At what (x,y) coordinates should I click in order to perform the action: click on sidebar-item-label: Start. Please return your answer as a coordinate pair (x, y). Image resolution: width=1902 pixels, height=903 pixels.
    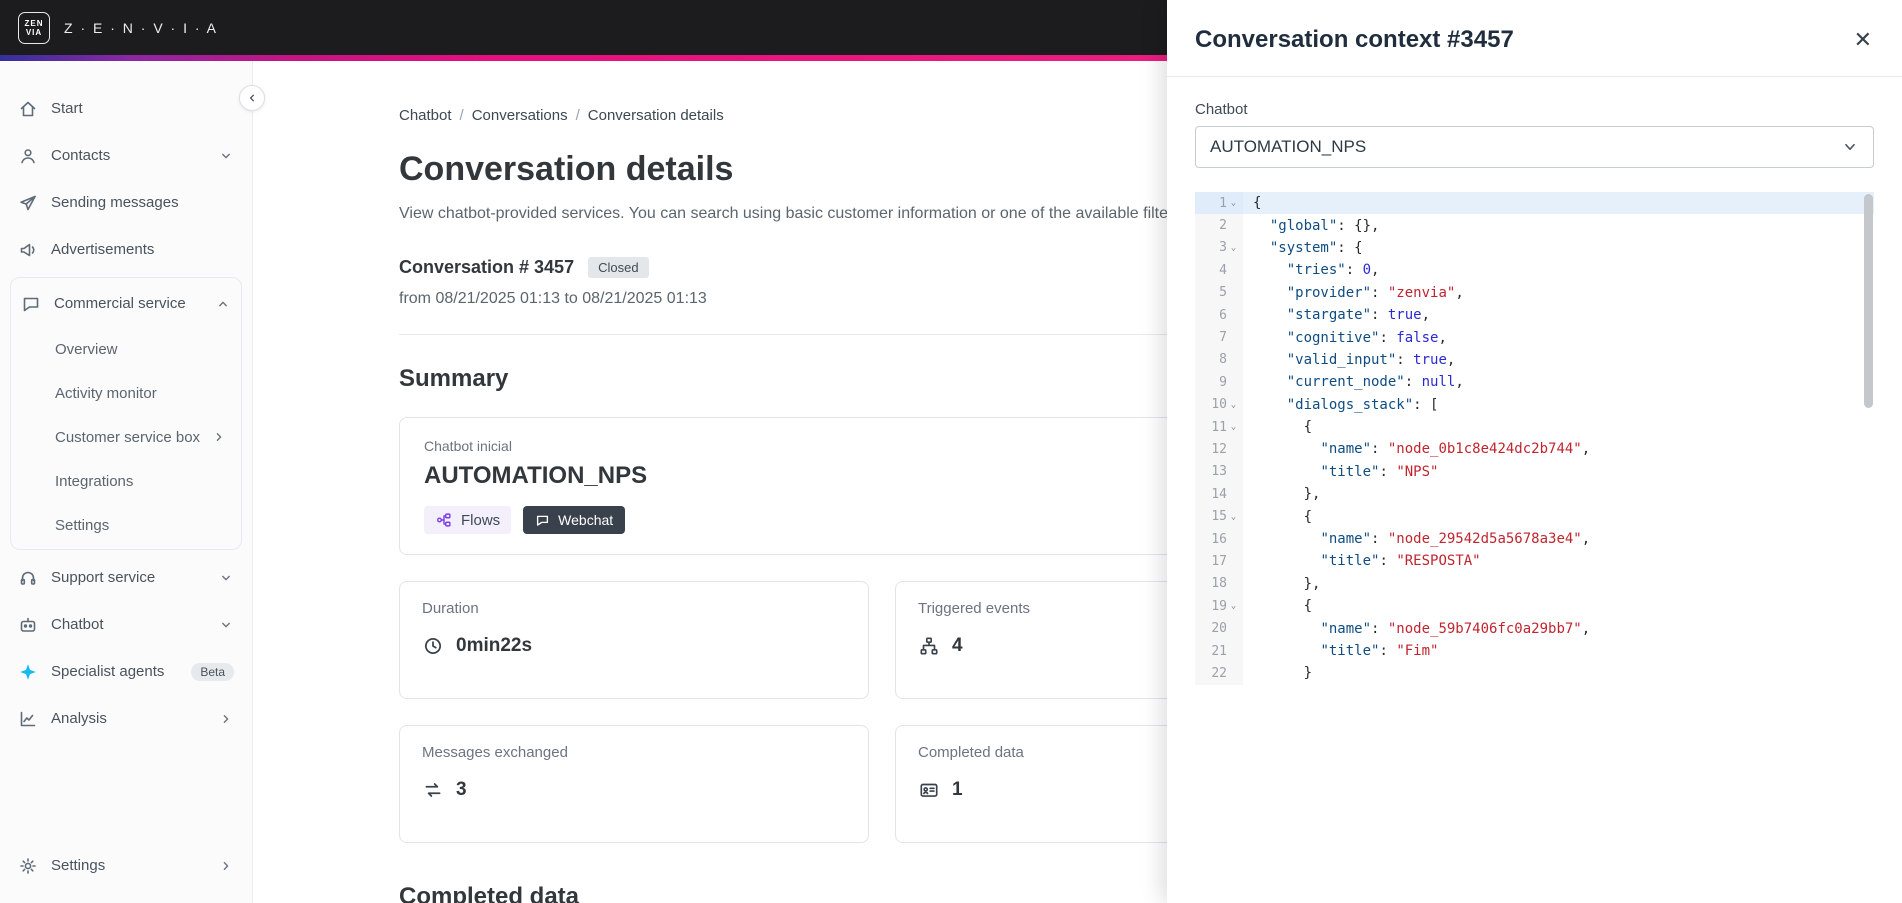
    Looking at the image, I should click on (67, 108).